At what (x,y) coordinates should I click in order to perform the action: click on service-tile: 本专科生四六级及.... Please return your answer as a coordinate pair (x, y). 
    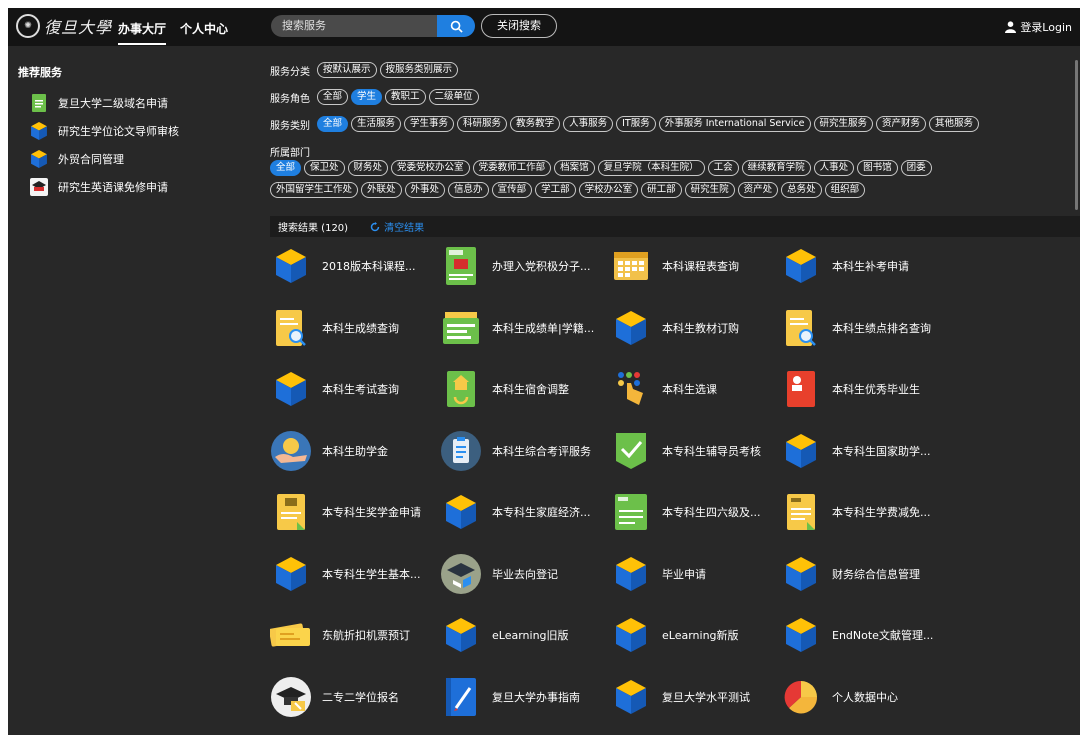
    Looking at the image, I should click on (695, 512).